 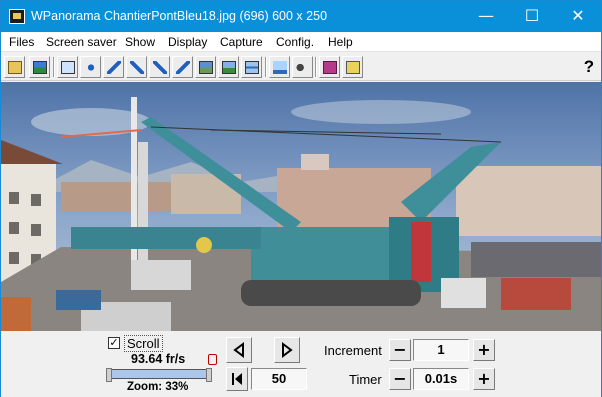 What do you see at coordinates (340, 42) in the screenshot?
I see `menu-help: Help` at bounding box center [340, 42].